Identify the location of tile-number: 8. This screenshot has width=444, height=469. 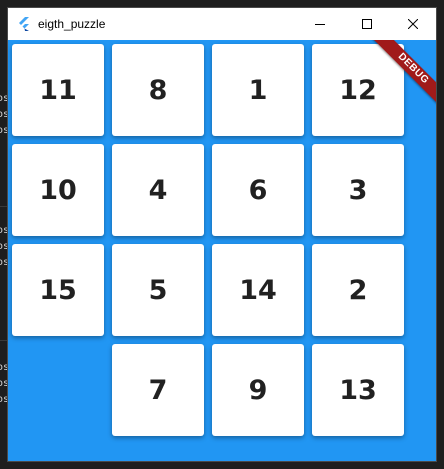
(158, 90).